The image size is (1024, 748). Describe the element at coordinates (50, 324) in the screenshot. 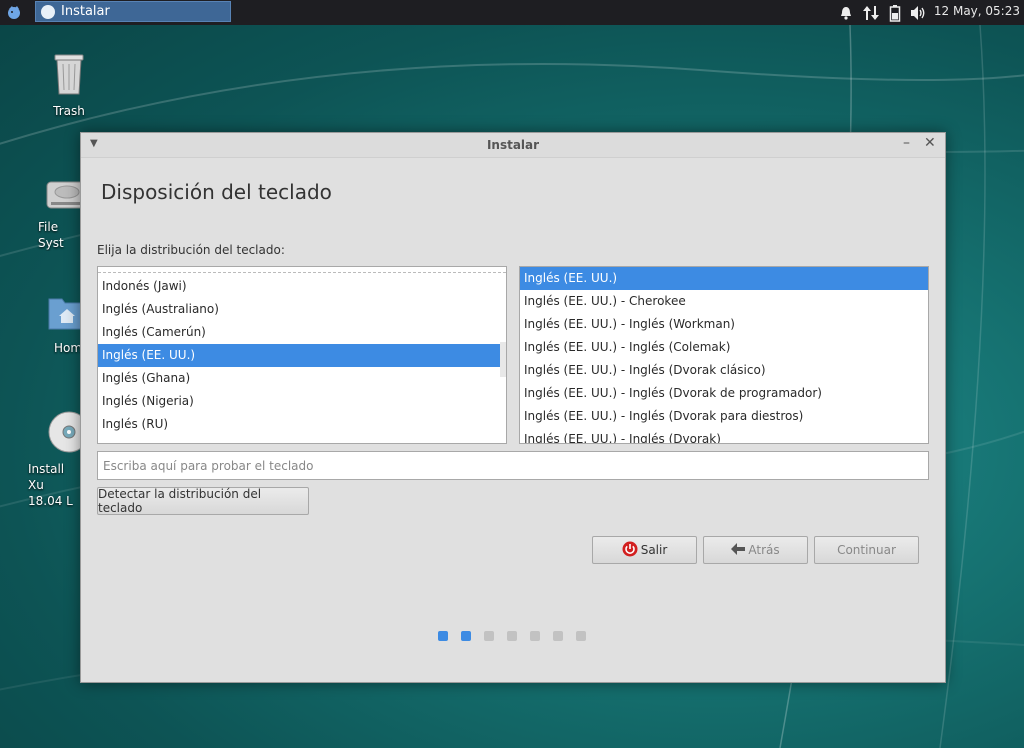

I see `desktop-icon-home: Hom` at that location.